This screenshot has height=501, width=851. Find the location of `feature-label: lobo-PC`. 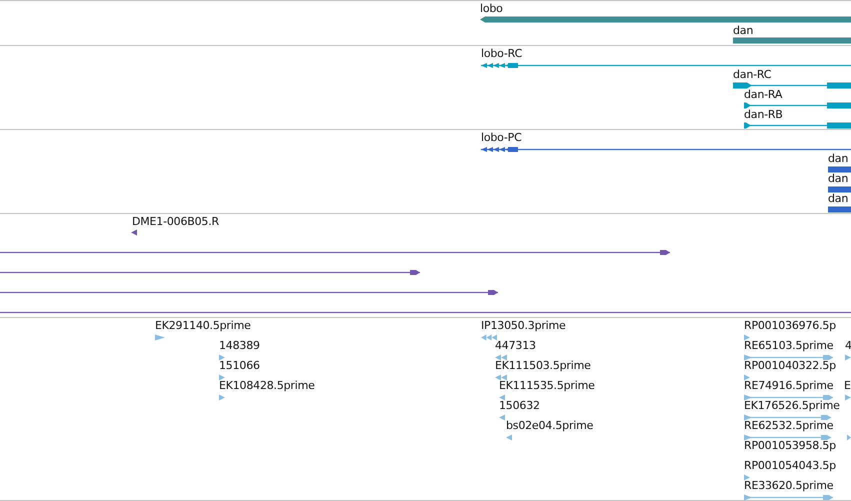

feature-label: lobo-PC is located at coordinates (501, 137).